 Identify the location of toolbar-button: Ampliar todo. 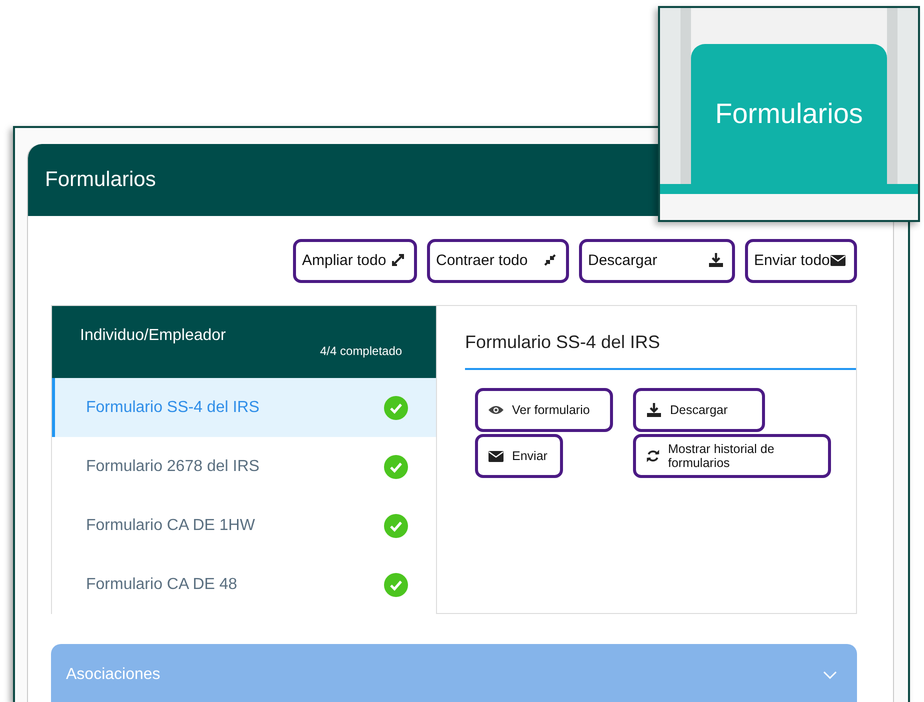
(355, 261).